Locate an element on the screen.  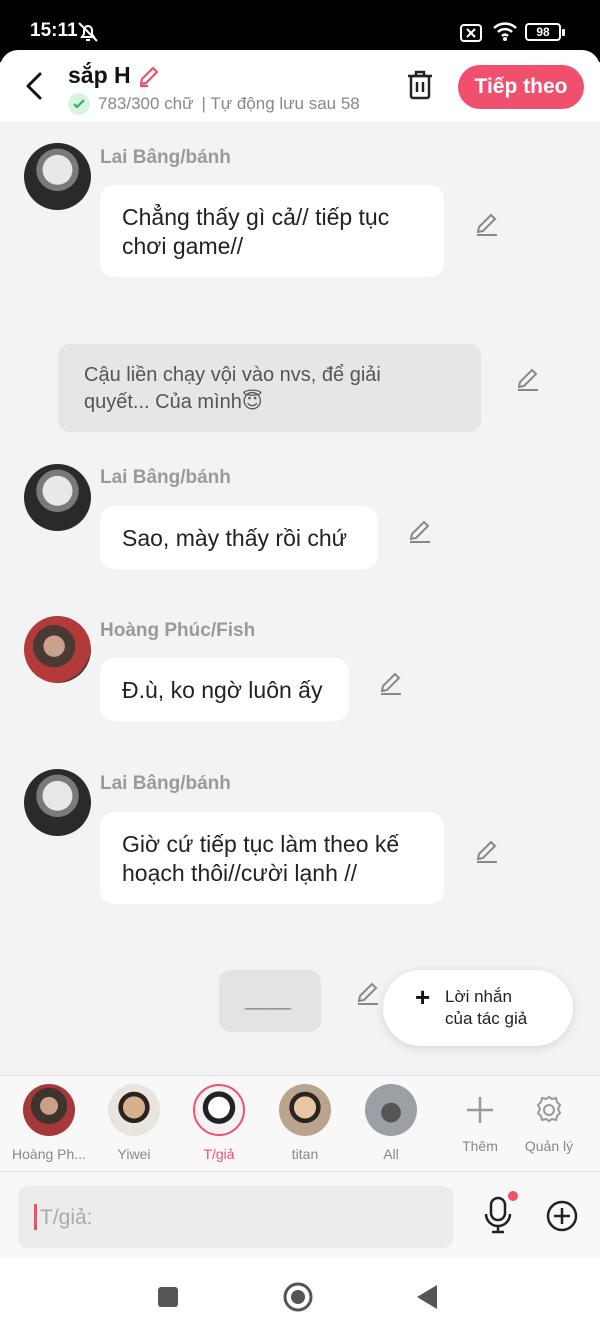
narration-line: quyết... Của mình😇 is located at coordinates (173, 402).